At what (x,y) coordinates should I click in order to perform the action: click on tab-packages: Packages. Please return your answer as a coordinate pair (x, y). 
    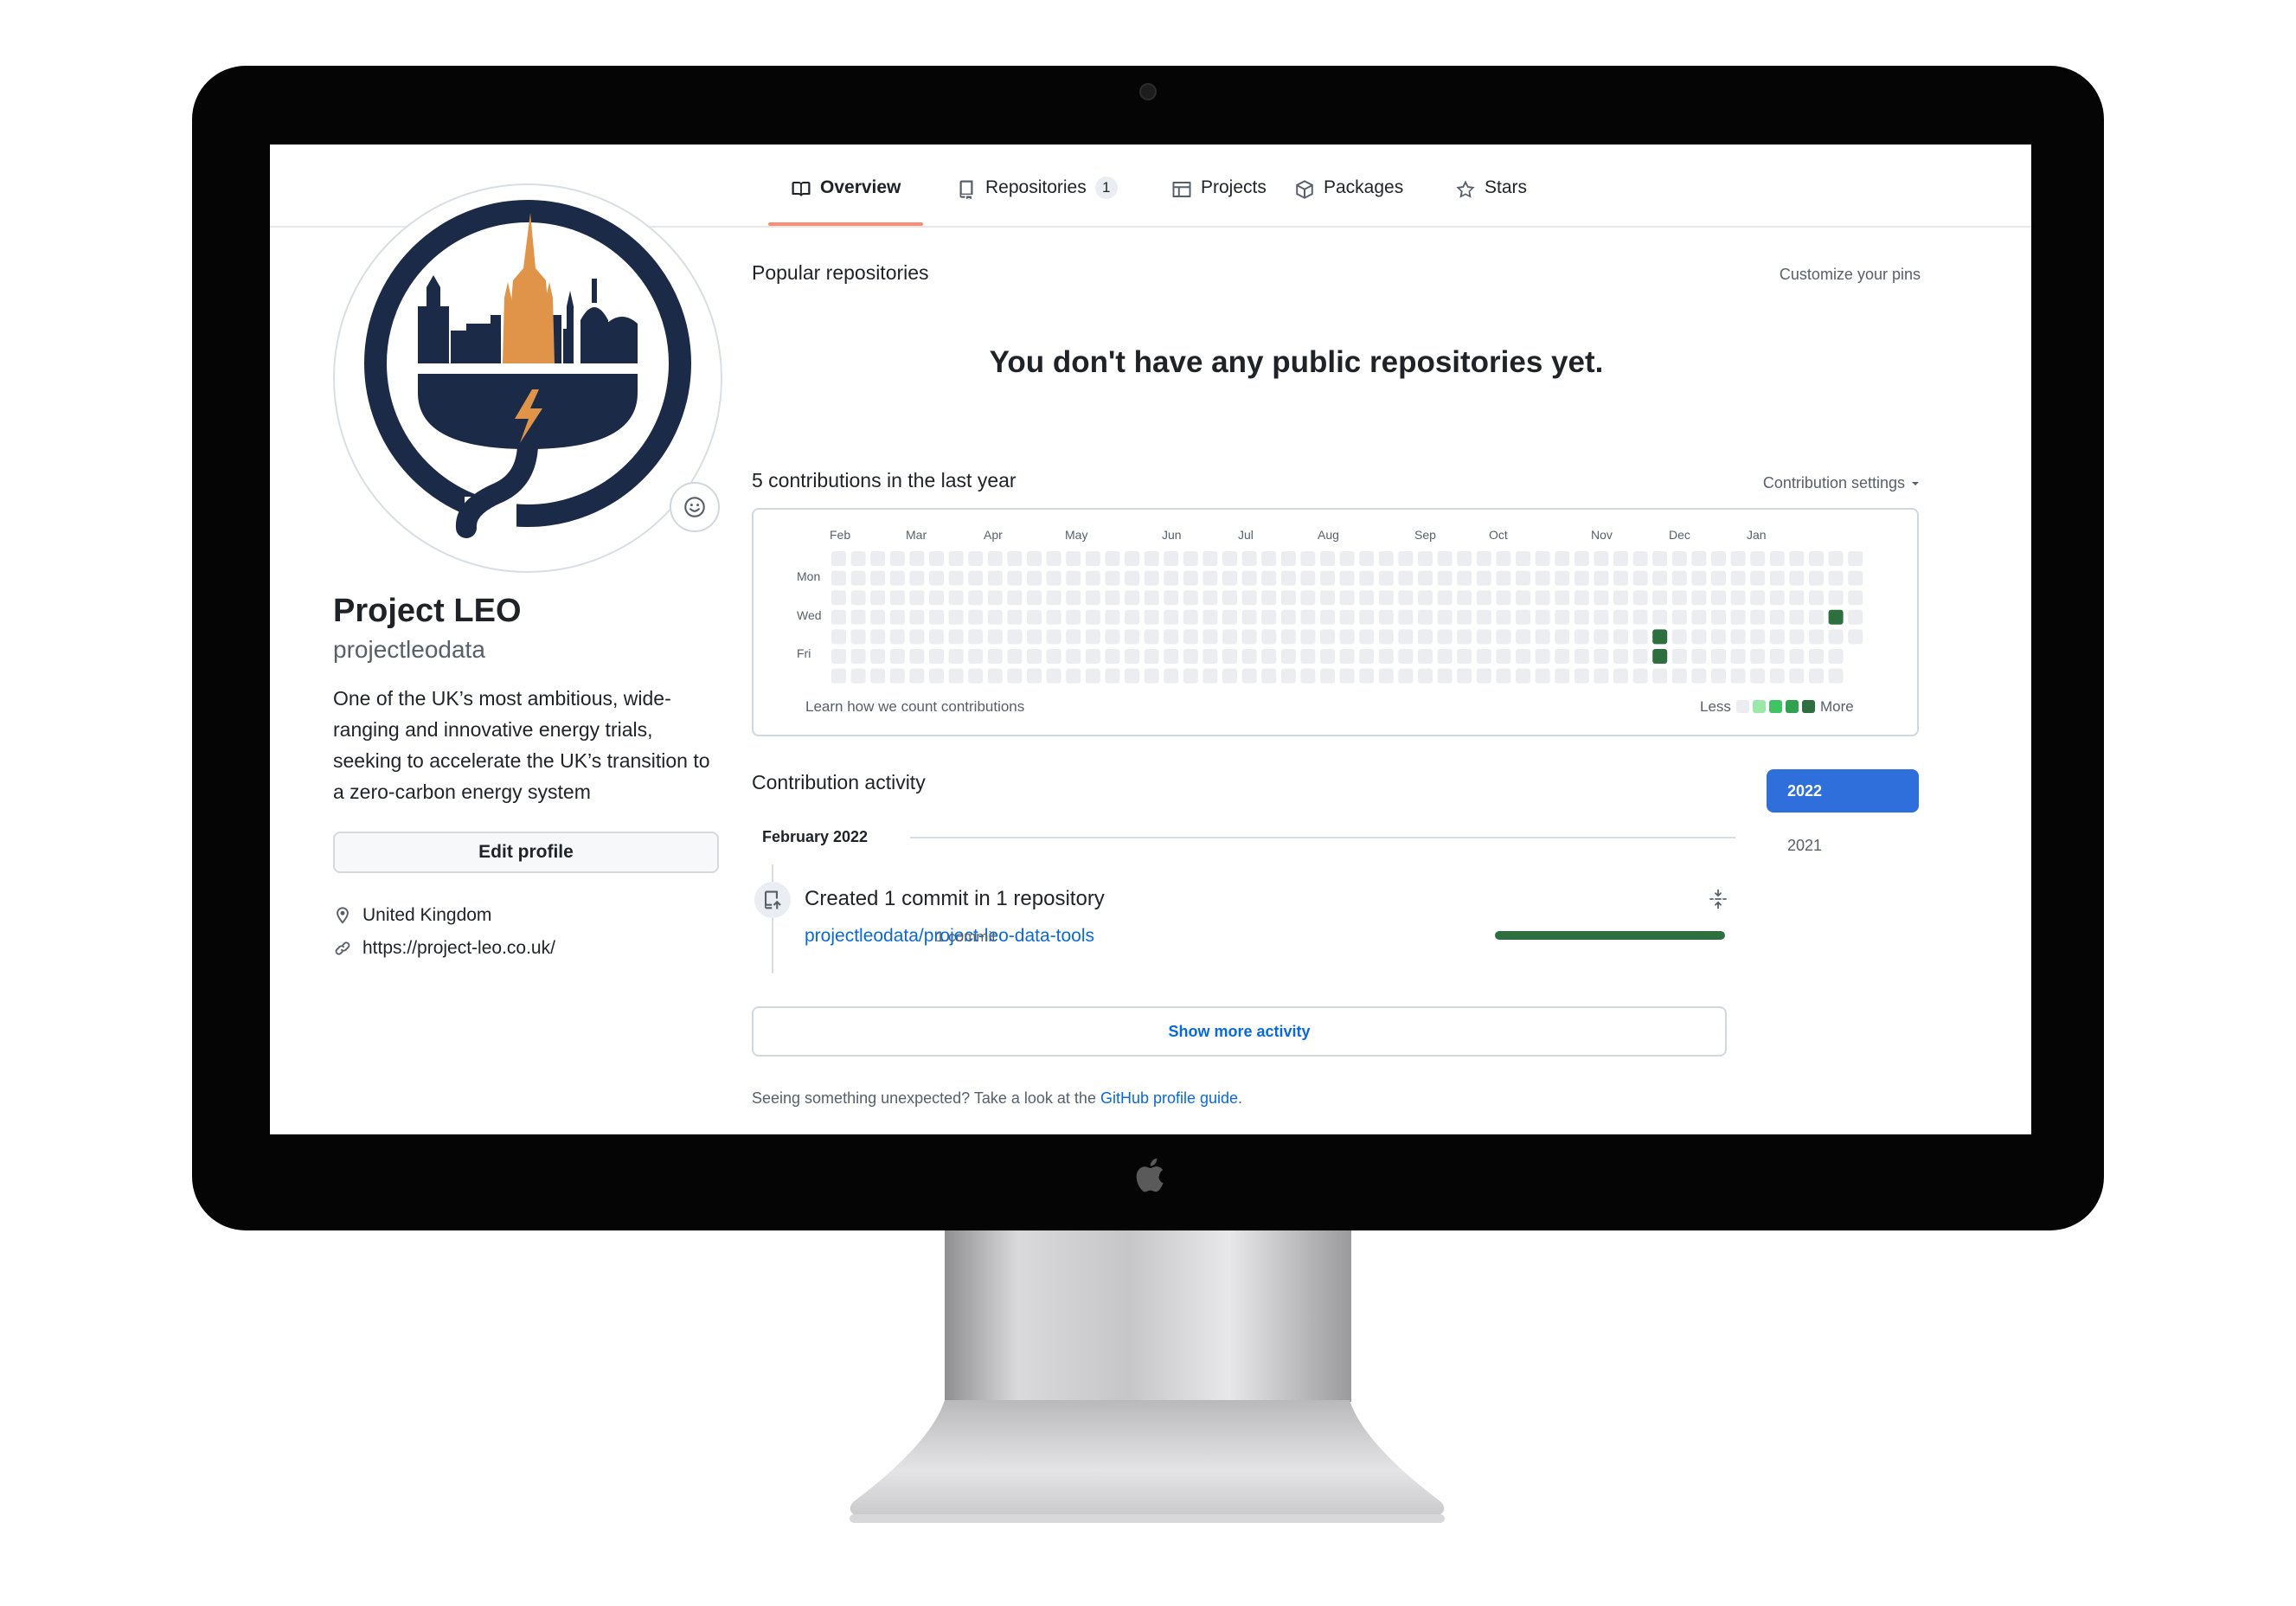
    Looking at the image, I should click on (1349, 201).